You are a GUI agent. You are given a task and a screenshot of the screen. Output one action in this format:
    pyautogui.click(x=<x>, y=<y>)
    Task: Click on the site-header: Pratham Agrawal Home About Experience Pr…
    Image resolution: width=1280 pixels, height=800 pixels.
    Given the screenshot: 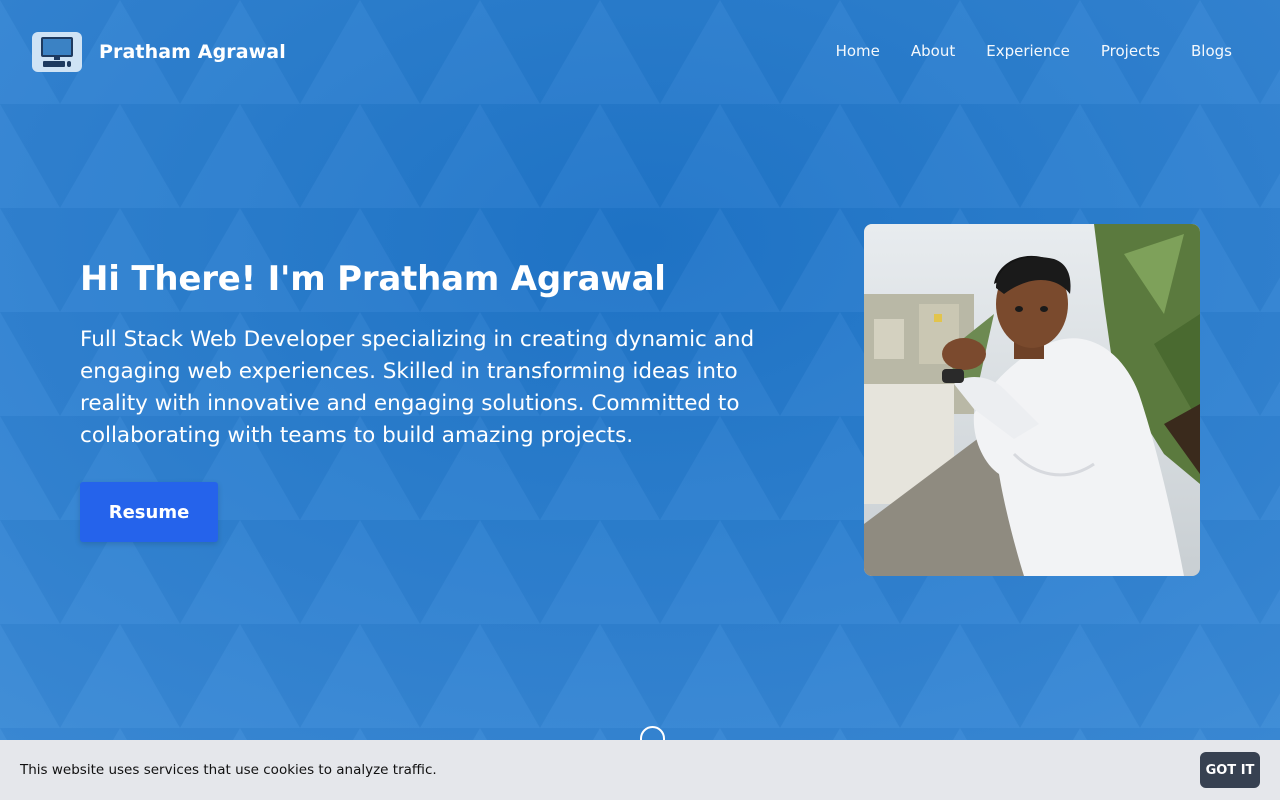 What is the action you would take?
    pyautogui.click(x=640, y=52)
    